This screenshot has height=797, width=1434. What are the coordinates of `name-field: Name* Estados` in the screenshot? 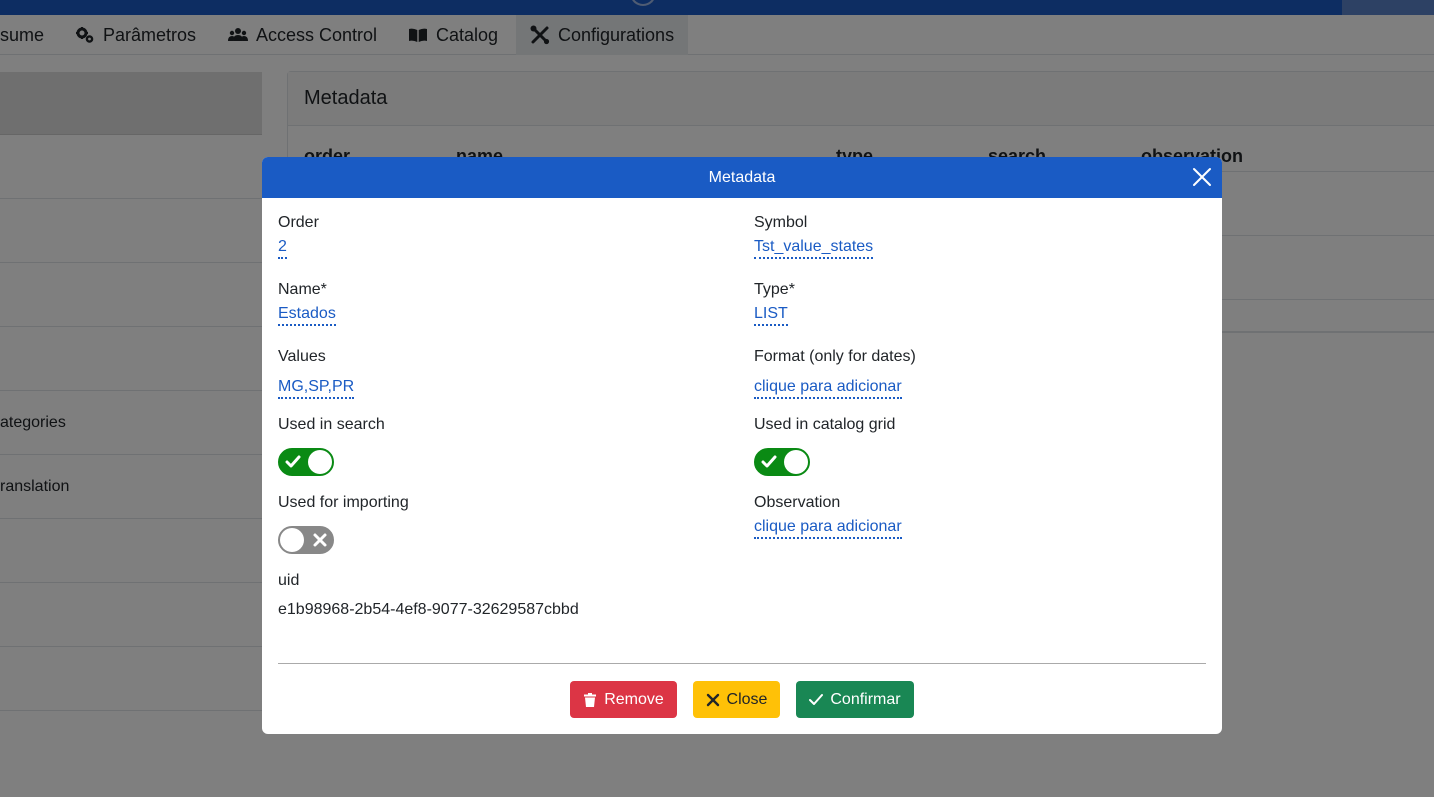 It's located at (503, 314).